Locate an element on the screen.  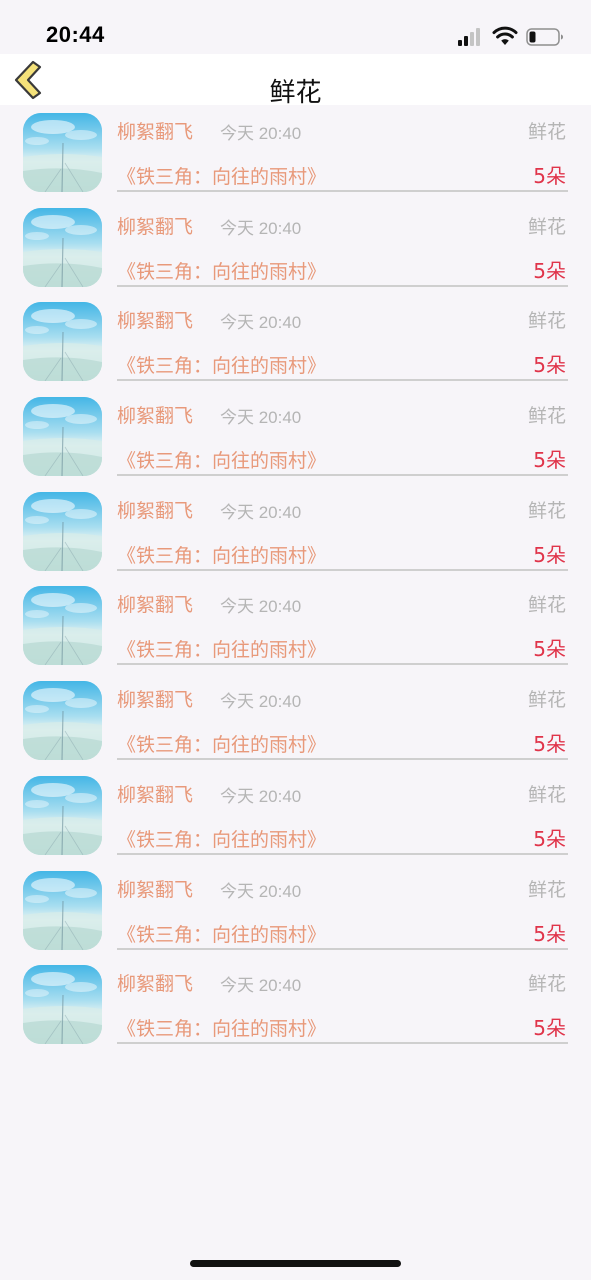
status-bar: 20:44 is located at coordinates (295, 27).